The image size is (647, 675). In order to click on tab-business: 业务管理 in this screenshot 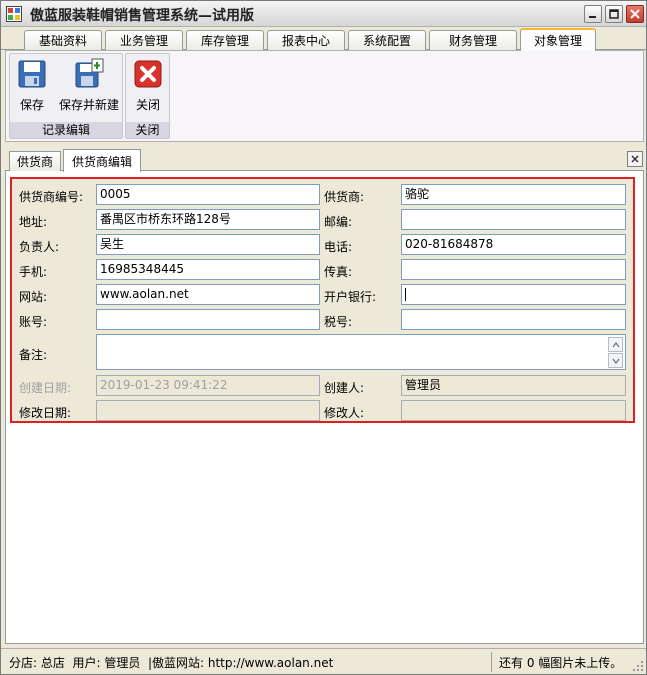, I will do `click(144, 40)`.